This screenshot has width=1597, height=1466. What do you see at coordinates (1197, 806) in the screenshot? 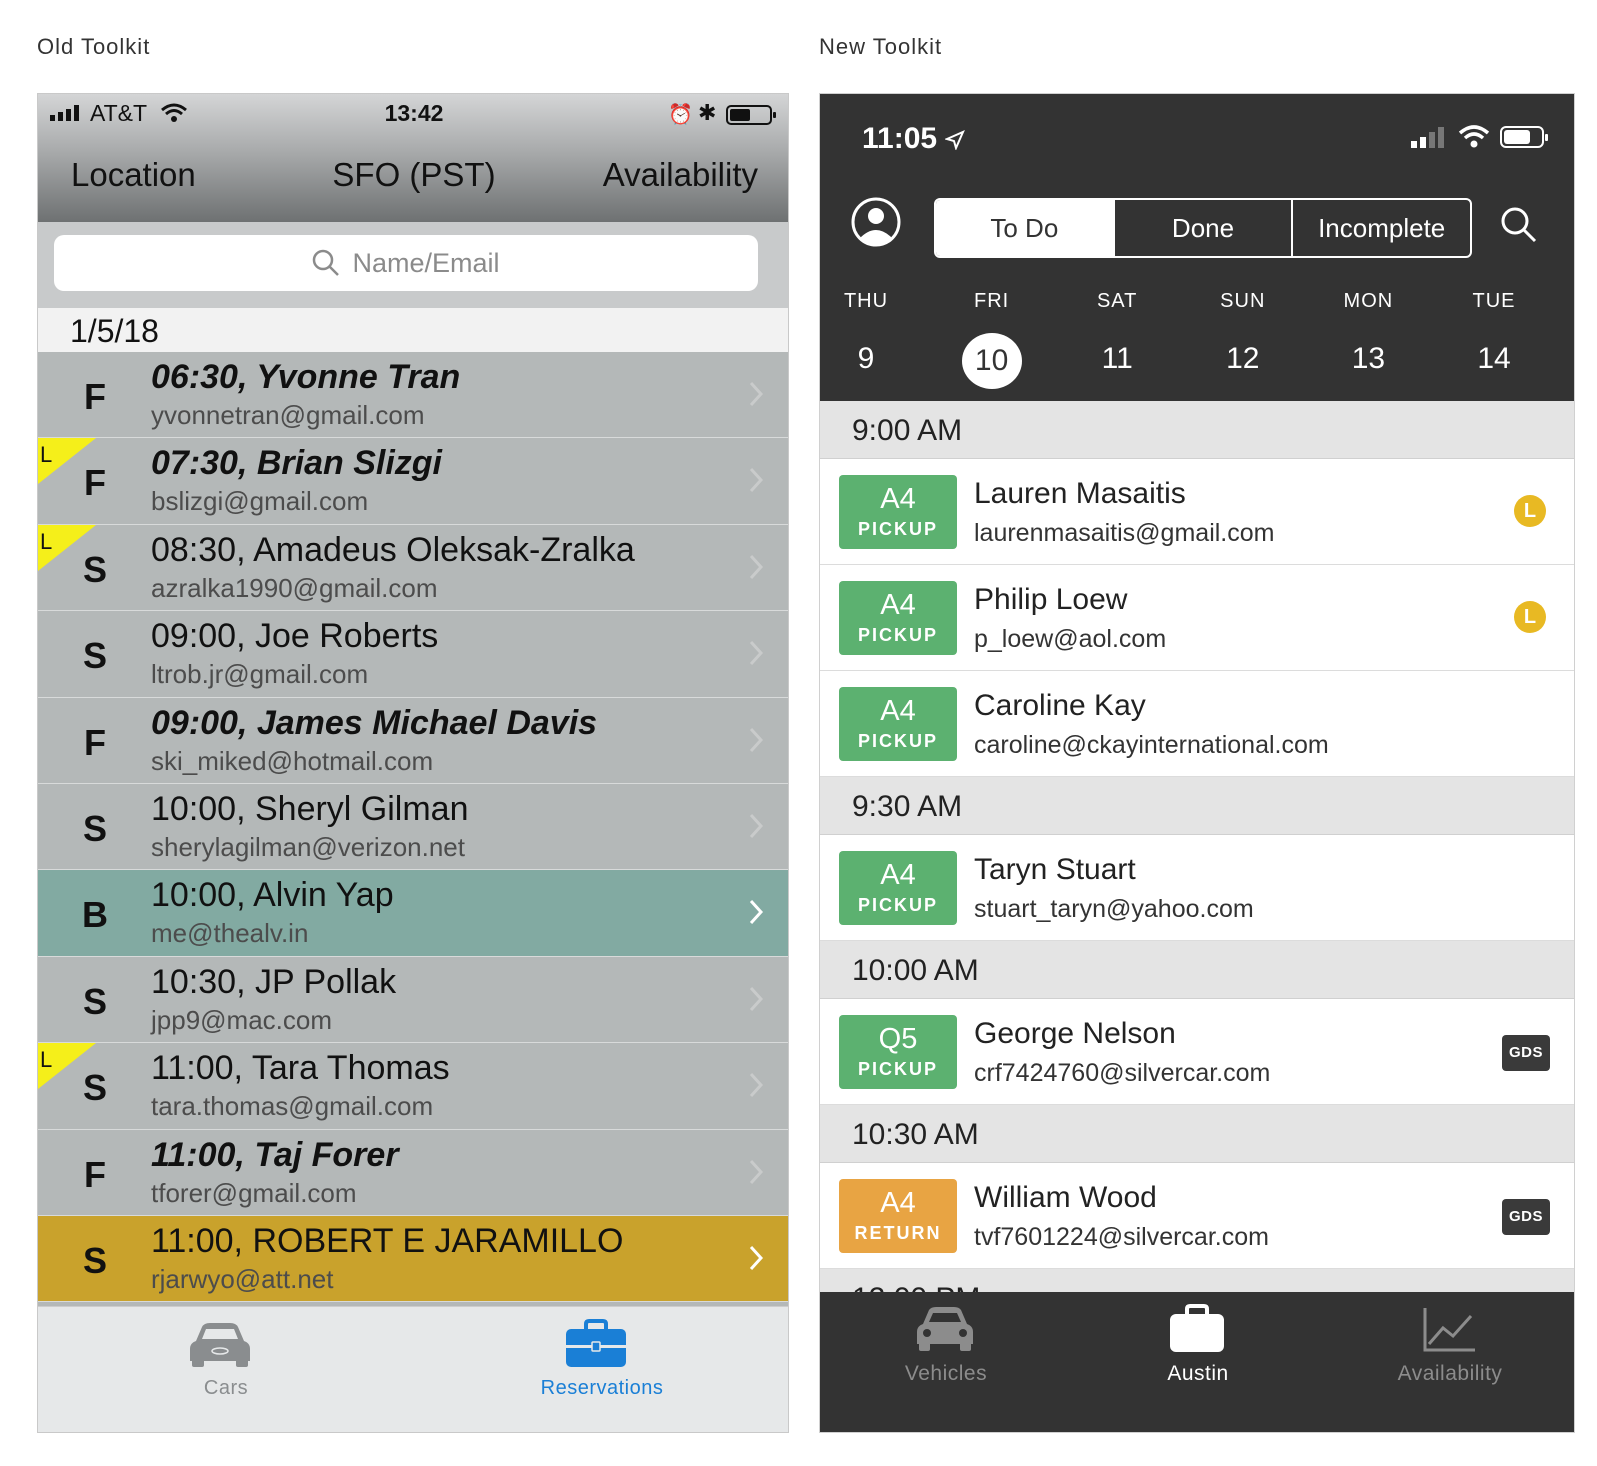
I see `time-group-header: 9:30 AM` at bounding box center [1197, 806].